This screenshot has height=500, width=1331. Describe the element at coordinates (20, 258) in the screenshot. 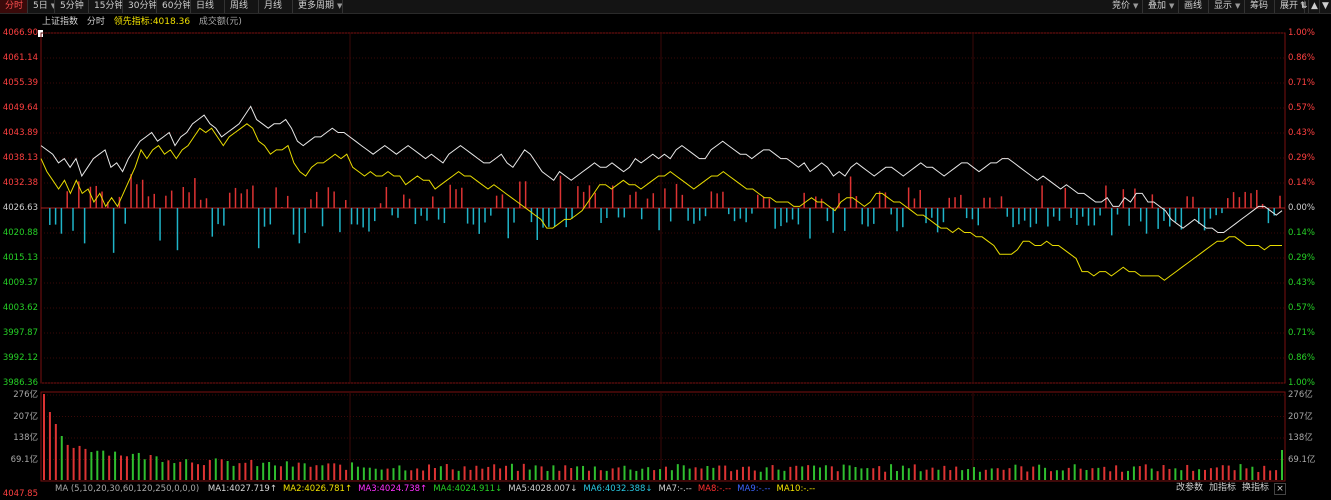

I see `price-tick-label: 4015.13` at that location.